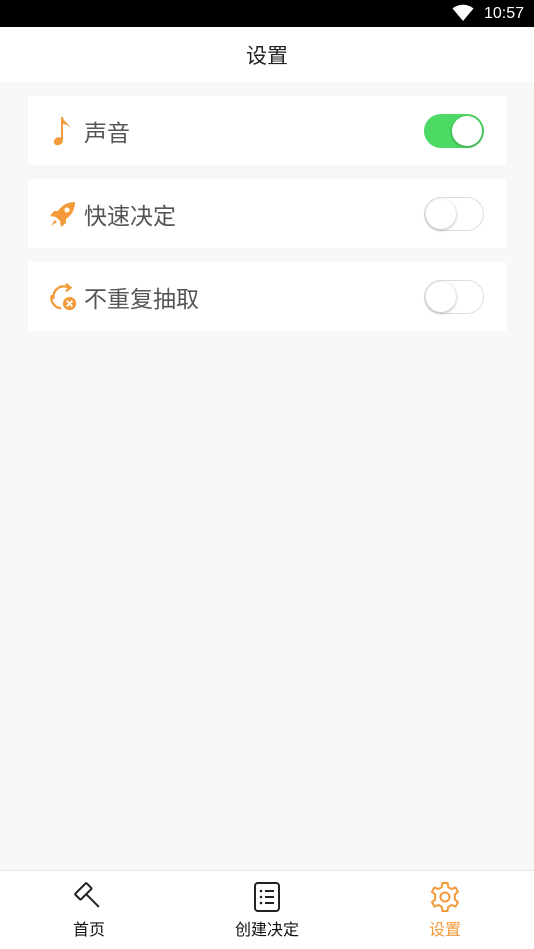  Describe the element at coordinates (267, 13) in the screenshot. I see `status-bar: 10:57` at that location.